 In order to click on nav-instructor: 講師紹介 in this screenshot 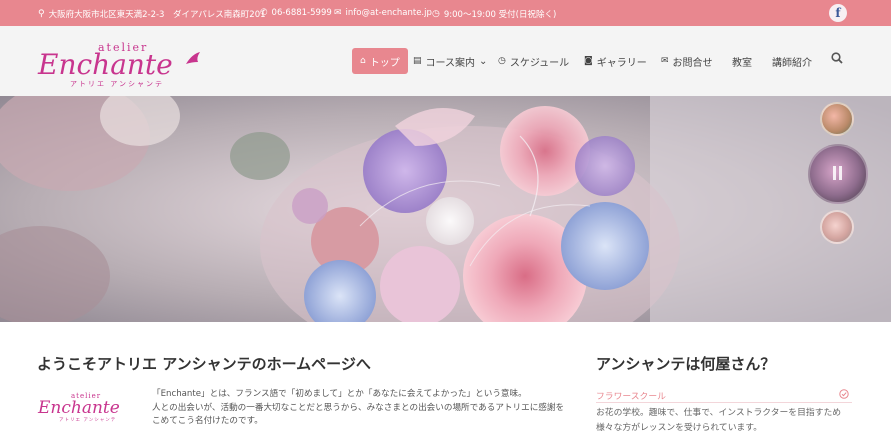, I will do `click(792, 61)`.